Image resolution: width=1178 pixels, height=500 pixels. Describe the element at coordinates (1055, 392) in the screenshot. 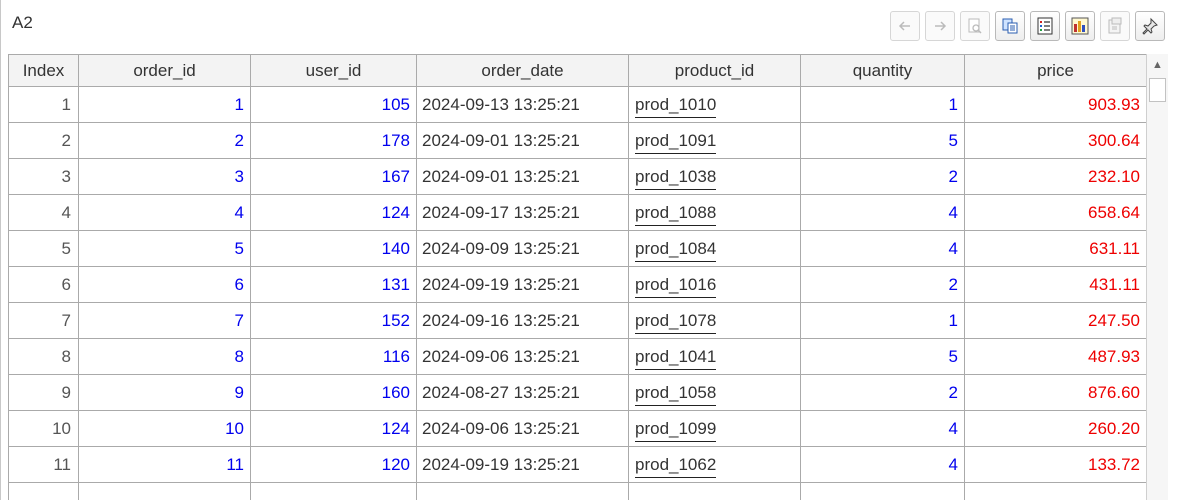

I see `cell-price: 876.60` at that location.